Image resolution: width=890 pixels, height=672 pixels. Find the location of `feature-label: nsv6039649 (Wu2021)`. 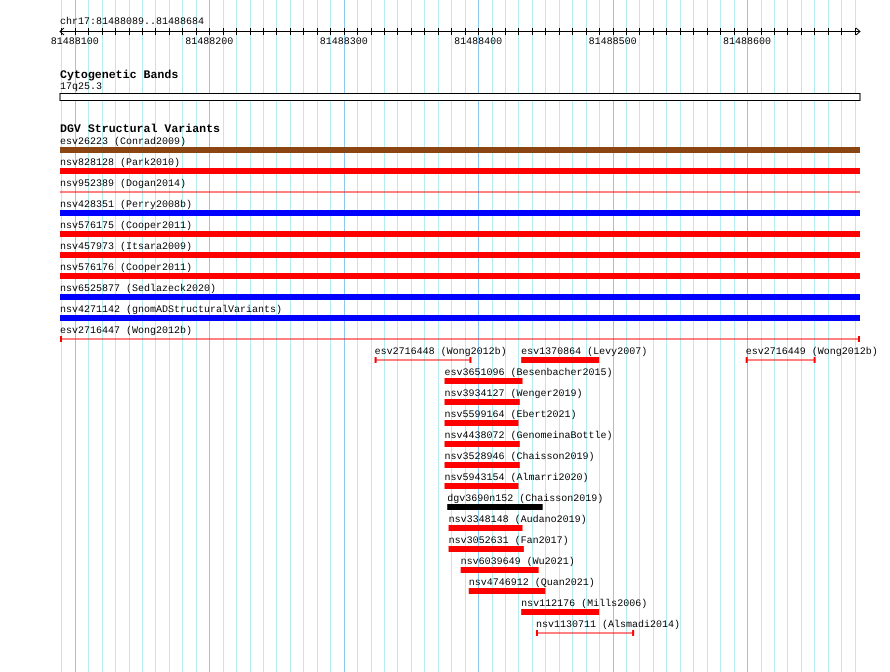

feature-label: nsv6039649 (Wu2021) is located at coordinates (517, 562).